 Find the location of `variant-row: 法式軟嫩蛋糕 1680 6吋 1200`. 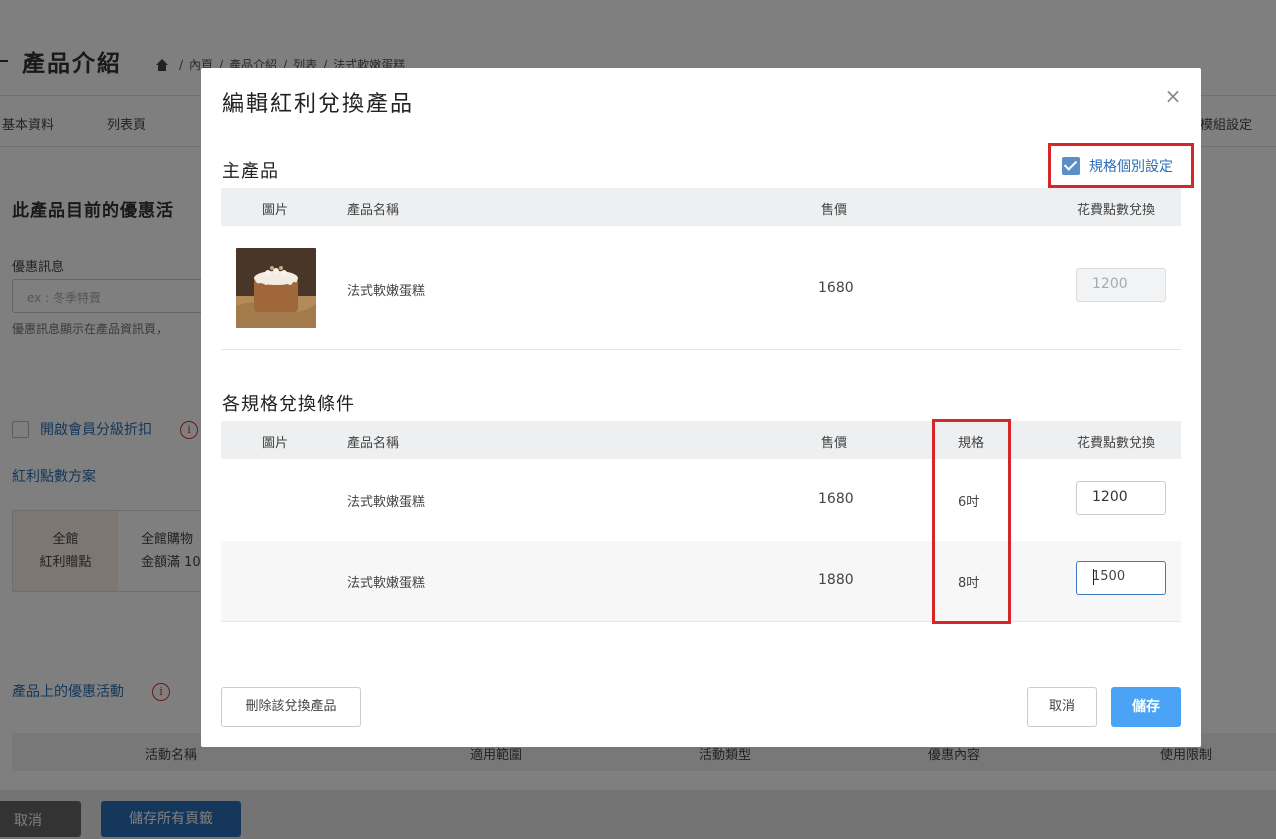

variant-row: 法式軟嫩蛋糕 1680 6吋 1200 is located at coordinates (701, 500).